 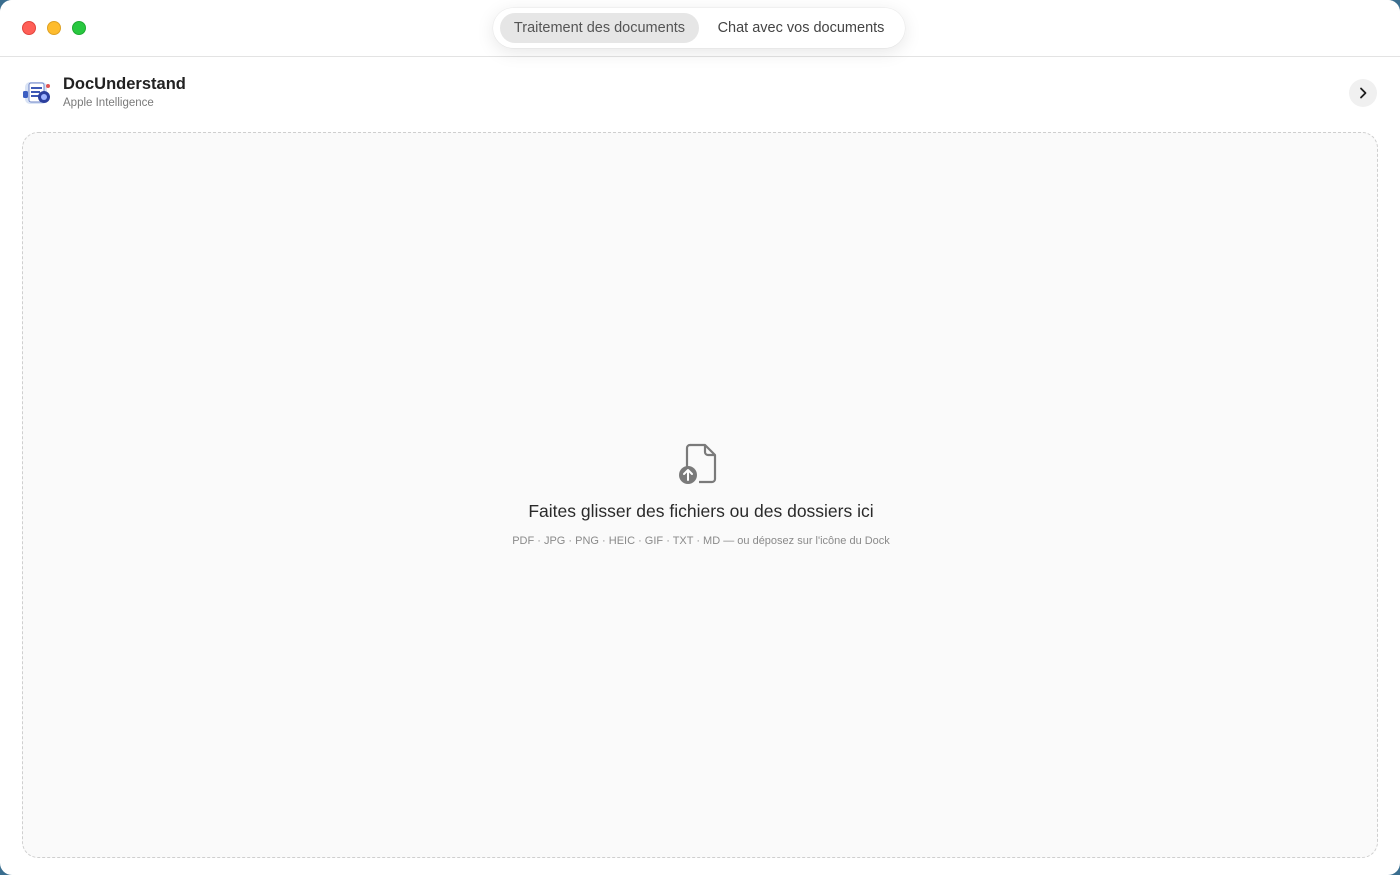 What do you see at coordinates (599, 28) in the screenshot?
I see `tab-document-processing: Traitement des documents` at bounding box center [599, 28].